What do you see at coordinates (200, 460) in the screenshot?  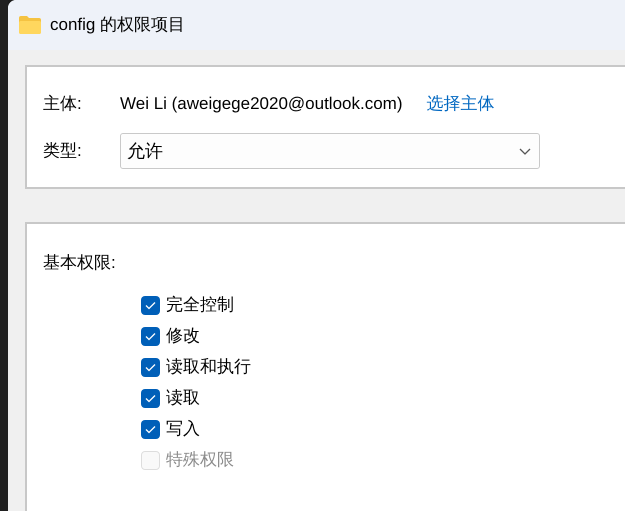 I see `checkbox-label: 特殊权限` at bounding box center [200, 460].